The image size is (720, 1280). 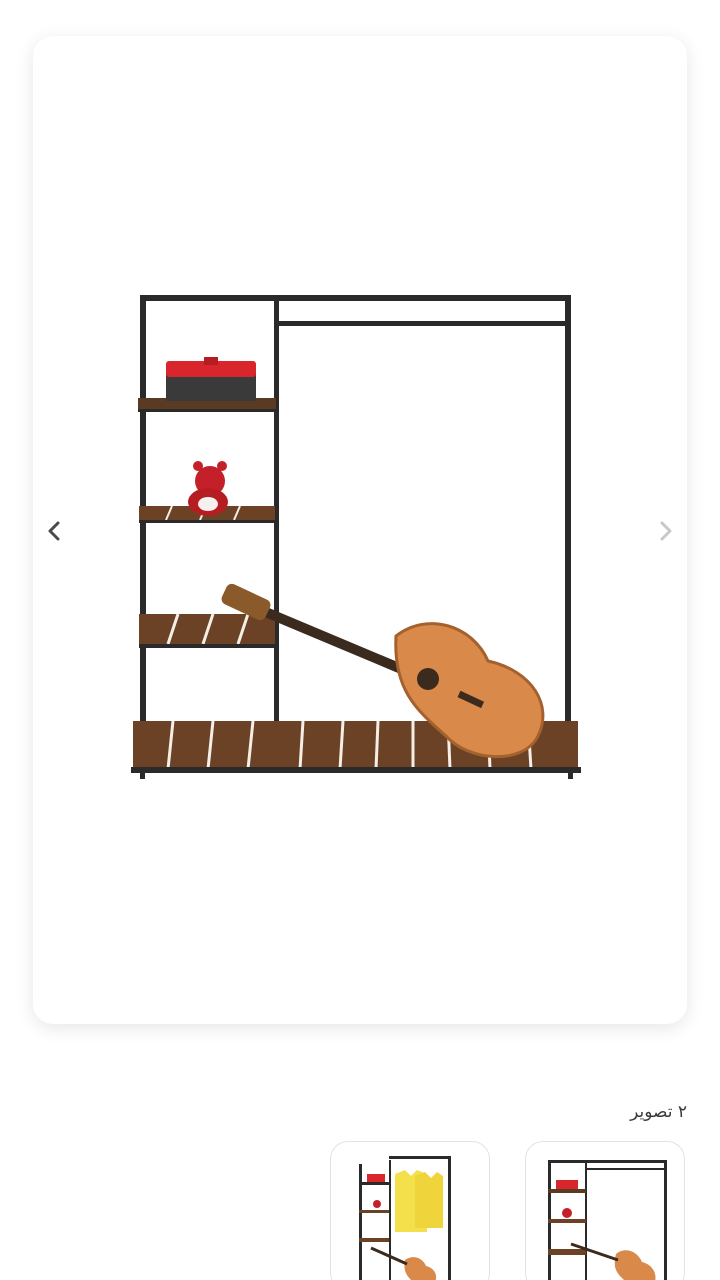 I want to click on previous-image-button, so click(x=54, y=531).